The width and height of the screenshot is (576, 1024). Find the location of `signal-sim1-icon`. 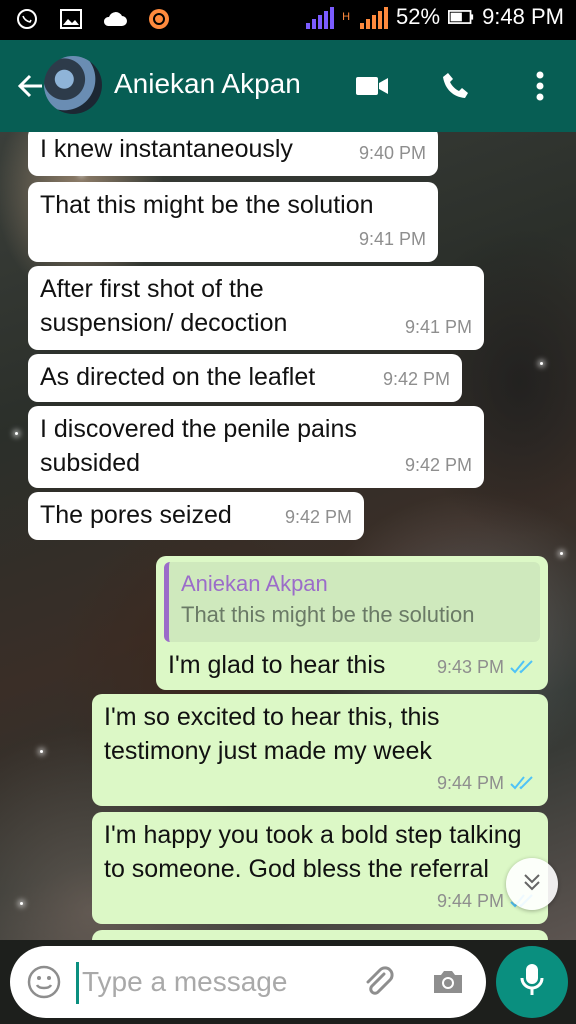

signal-sim1-icon is located at coordinates (320, 17).